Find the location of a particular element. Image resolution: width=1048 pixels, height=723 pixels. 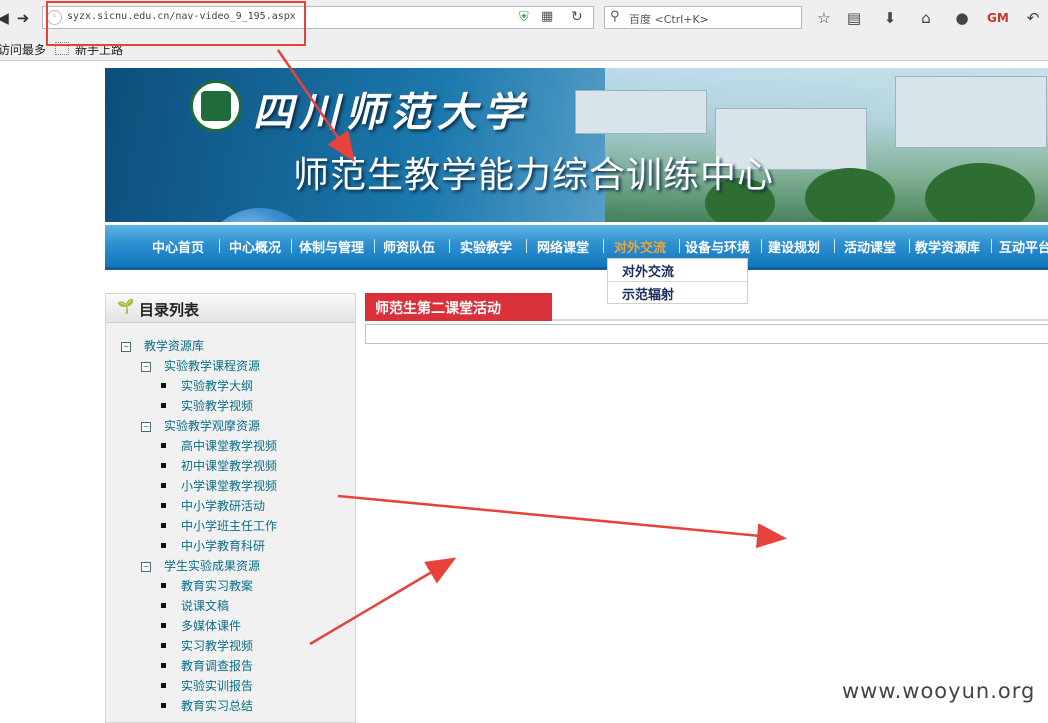

tree-folder-item: − 实验教学观摩资源 is located at coordinates (200, 425).